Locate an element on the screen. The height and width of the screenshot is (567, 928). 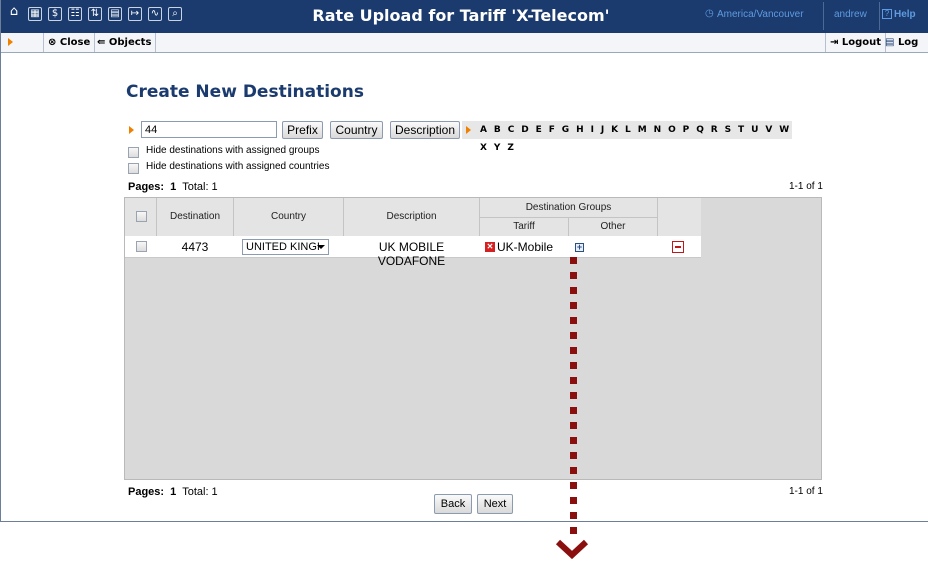
range-label-bottom: 1-1 of 1 is located at coordinates (806, 491).